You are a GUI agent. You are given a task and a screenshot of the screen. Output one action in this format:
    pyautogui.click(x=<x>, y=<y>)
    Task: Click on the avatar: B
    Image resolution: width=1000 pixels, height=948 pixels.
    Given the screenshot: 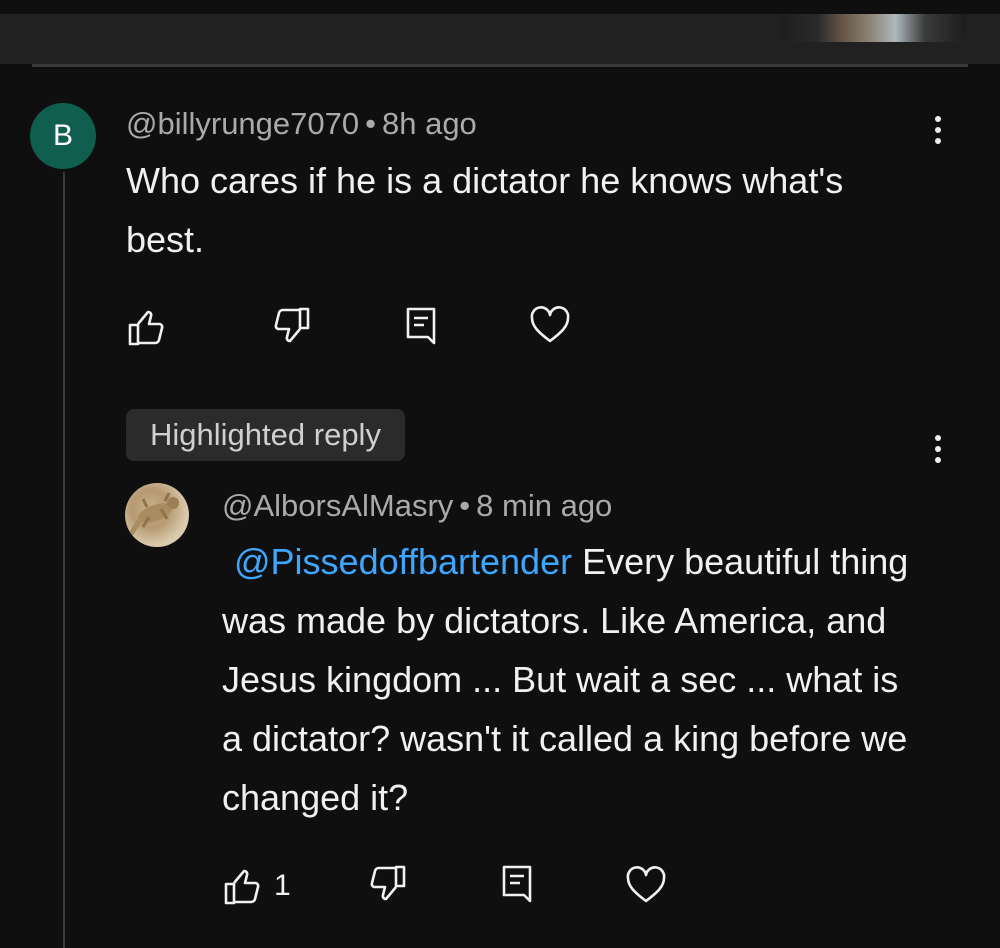 What is the action you would take?
    pyautogui.click(x=63, y=136)
    